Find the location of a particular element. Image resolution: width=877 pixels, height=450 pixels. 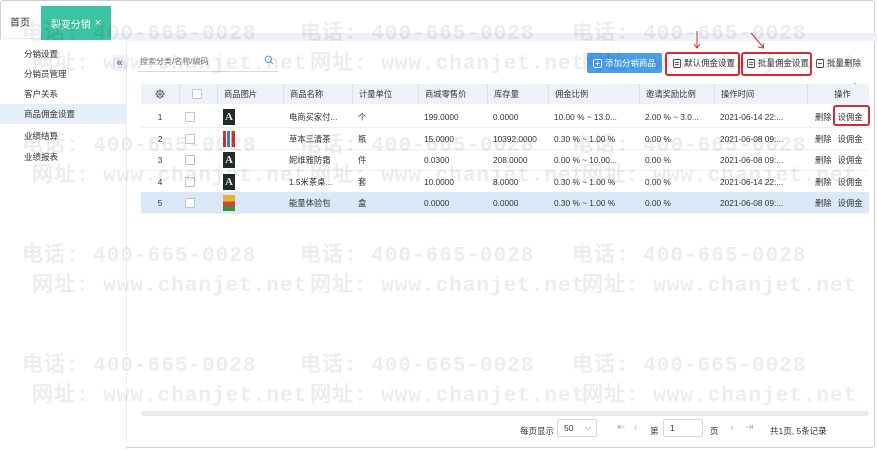

sidebar-item-performance-settlement: 业绩结算 is located at coordinates (63, 136).